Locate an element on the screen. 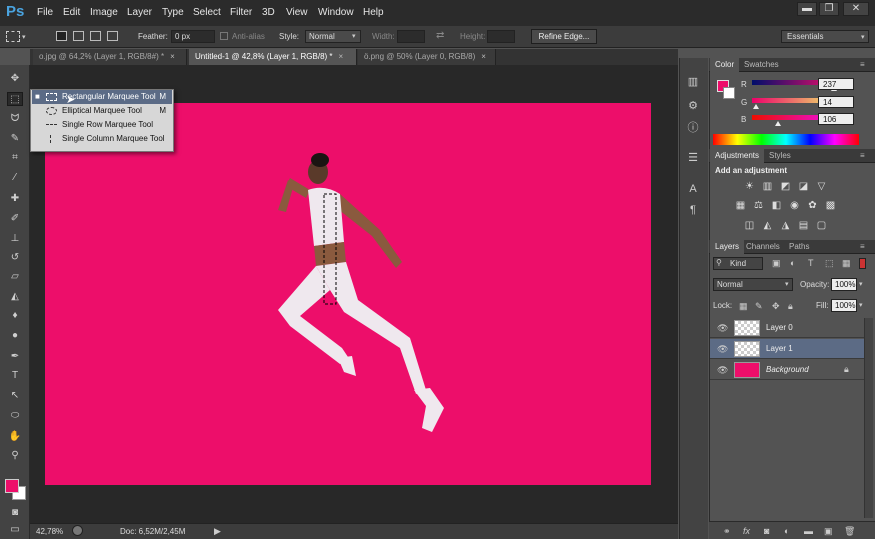 This screenshot has width=875, height=539. menu-layer: Layer is located at coordinates (139, 12).